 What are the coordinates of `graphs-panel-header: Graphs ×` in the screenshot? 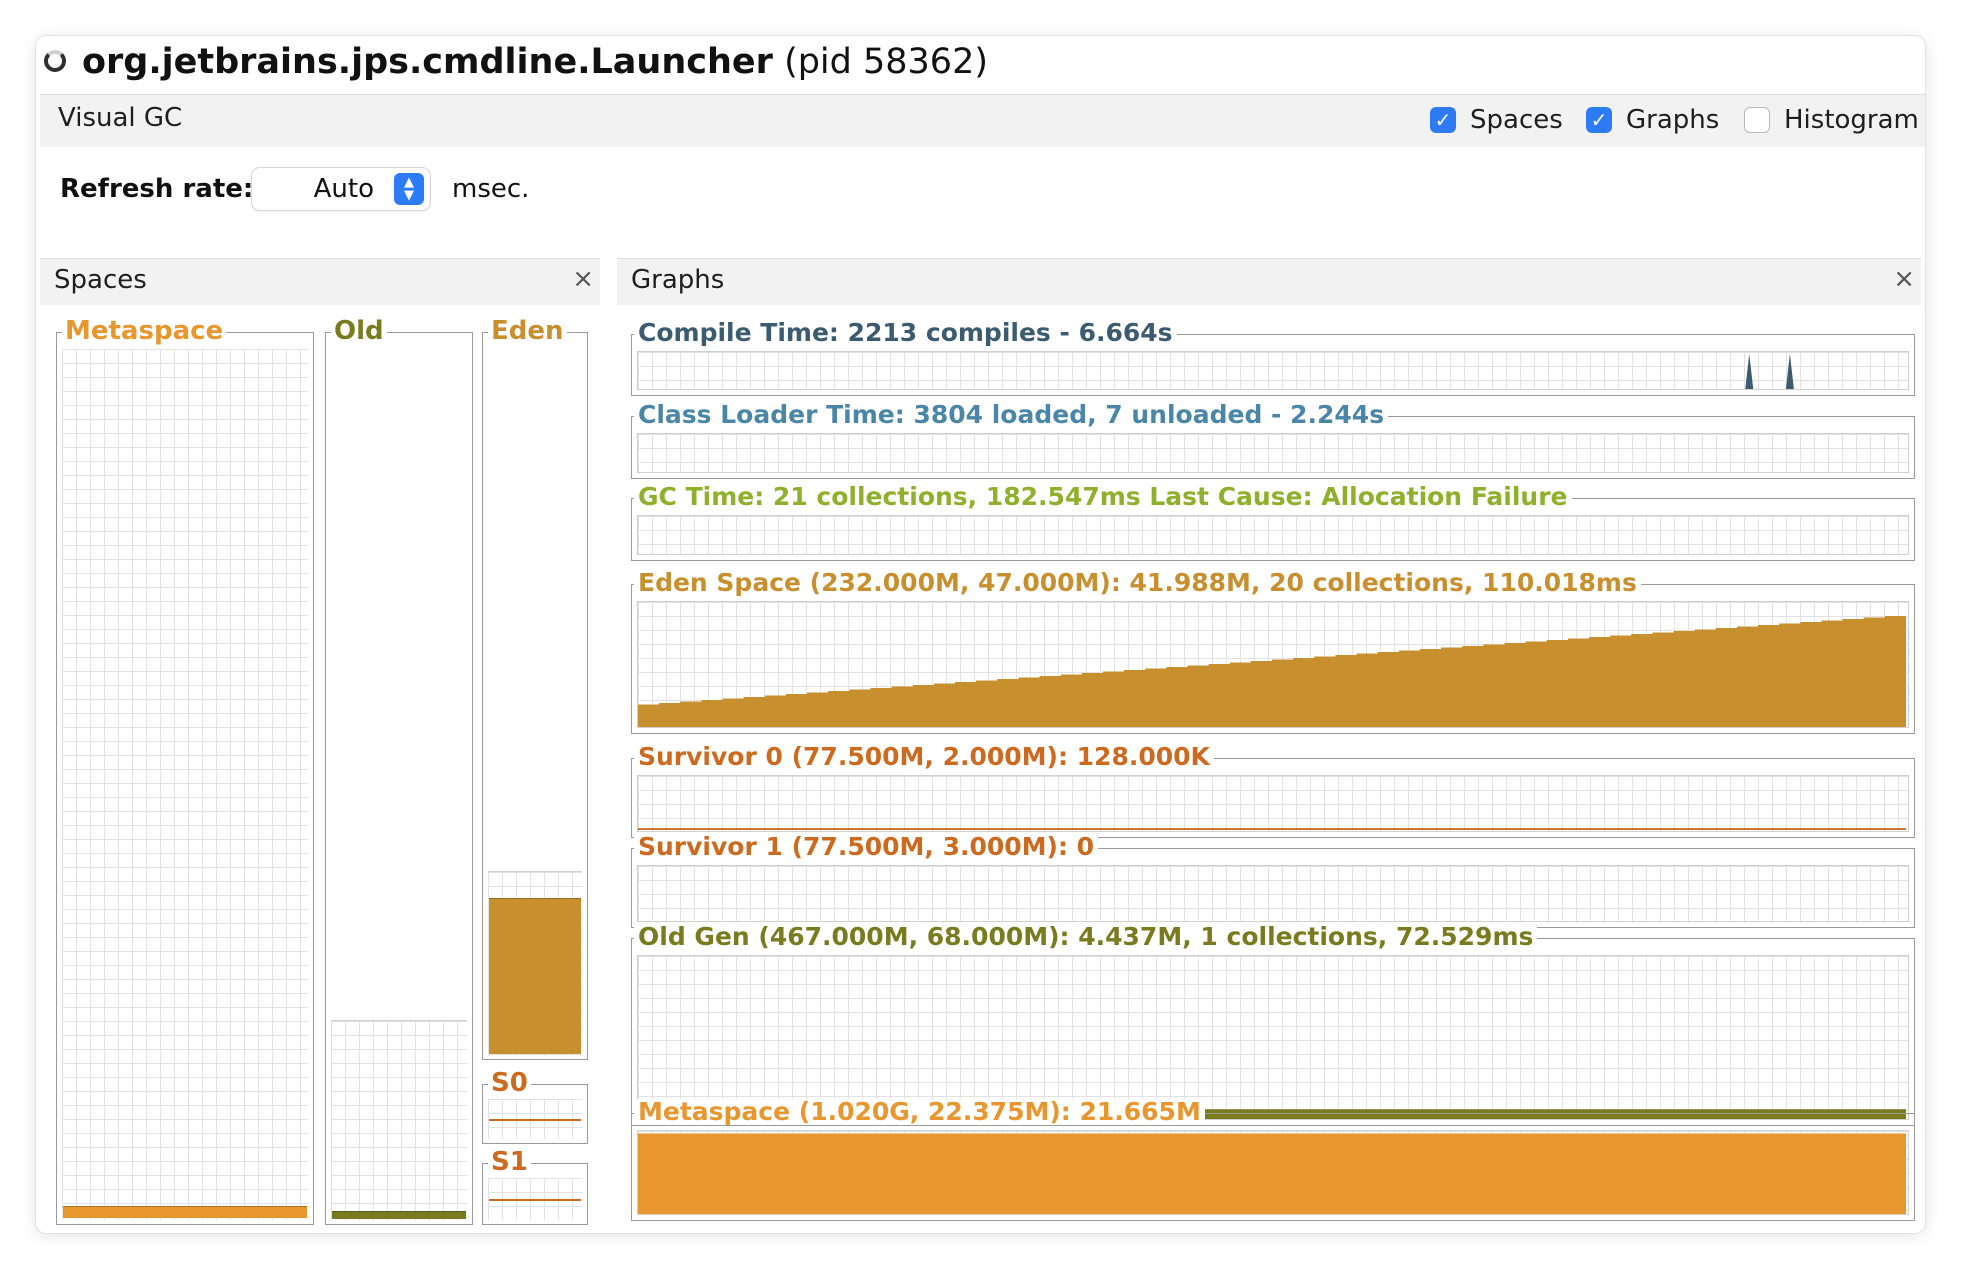 It's located at (1269, 281).